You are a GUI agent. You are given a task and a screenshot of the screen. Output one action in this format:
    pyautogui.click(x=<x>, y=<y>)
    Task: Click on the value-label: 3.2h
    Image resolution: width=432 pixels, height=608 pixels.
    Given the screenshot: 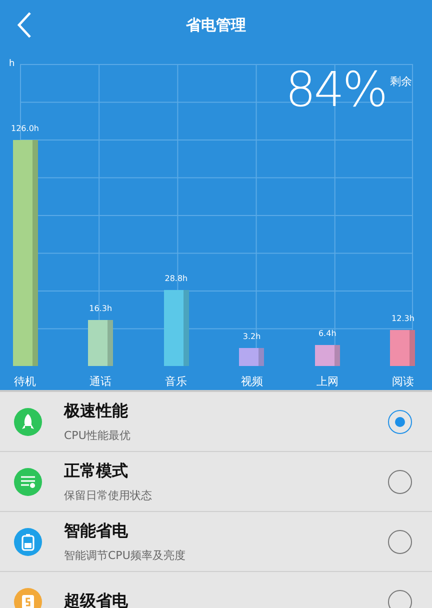 What is the action you would take?
    pyautogui.click(x=251, y=336)
    